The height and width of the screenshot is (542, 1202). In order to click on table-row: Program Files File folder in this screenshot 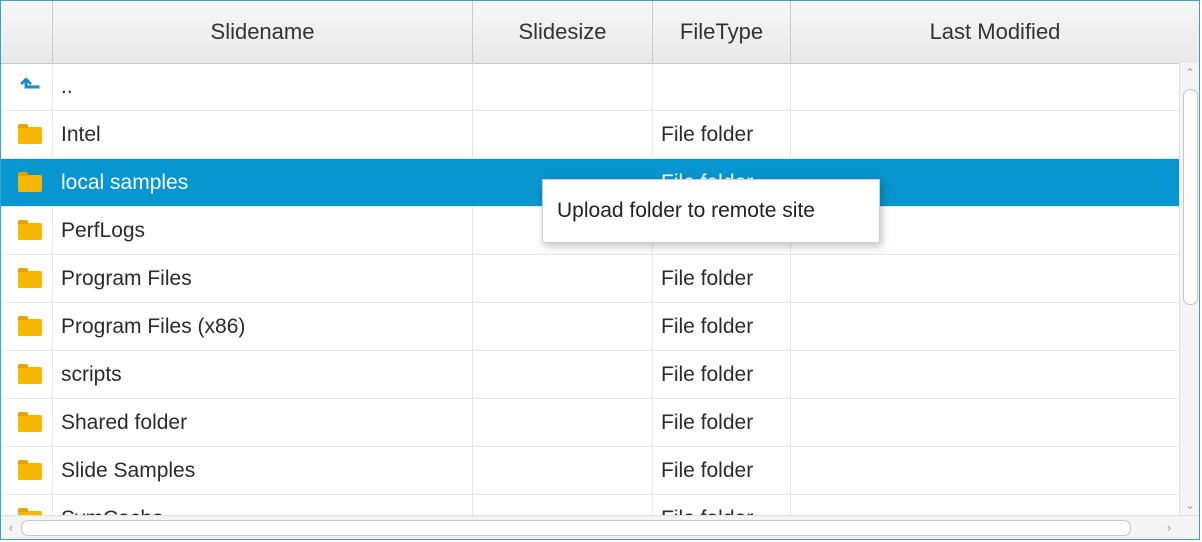, I will do `click(590, 279)`.